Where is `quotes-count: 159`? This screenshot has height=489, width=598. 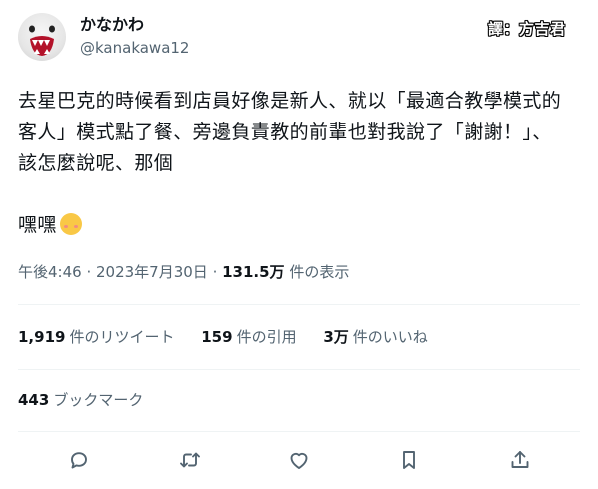
quotes-count: 159 is located at coordinates (217, 337).